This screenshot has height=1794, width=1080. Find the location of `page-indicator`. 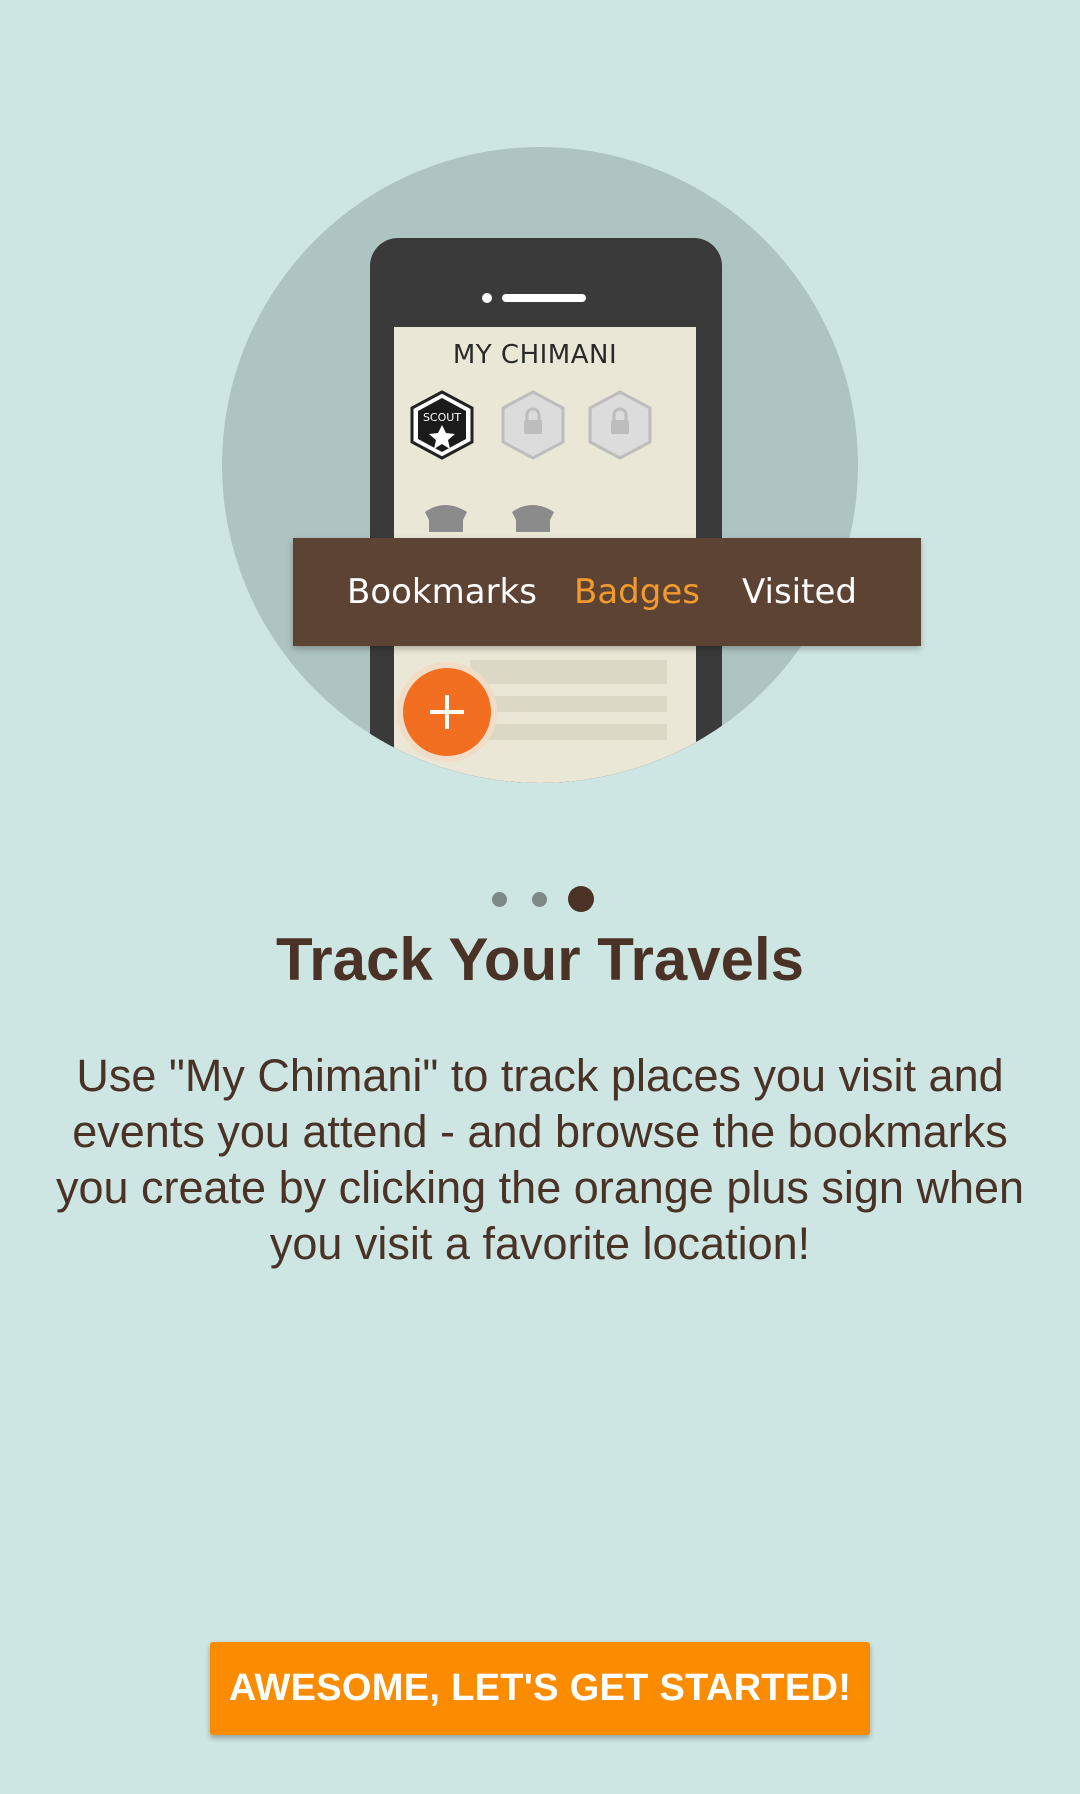

page-indicator is located at coordinates (540, 898).